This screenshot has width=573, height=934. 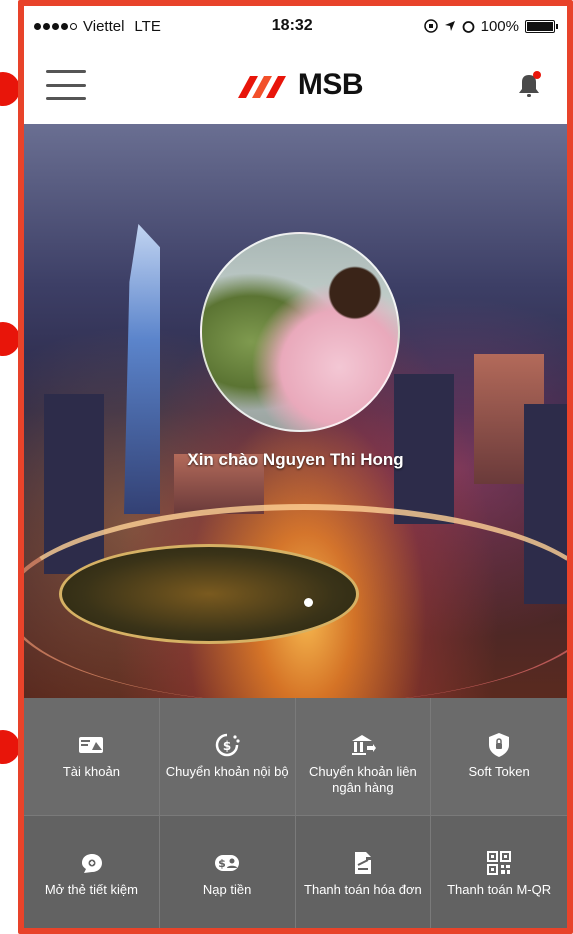 What do you see at coordinates (92, 863) in the screenshot?
I see `piggy-bank-icon` at bounding box center [92, 863].